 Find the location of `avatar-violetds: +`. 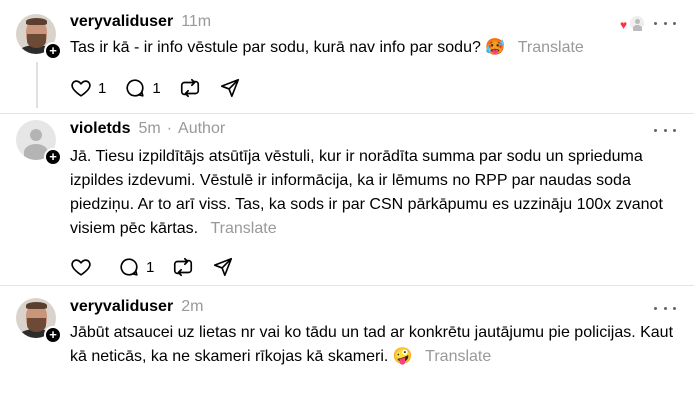

avatar-violetds: + is located at coordinates (39, 143).